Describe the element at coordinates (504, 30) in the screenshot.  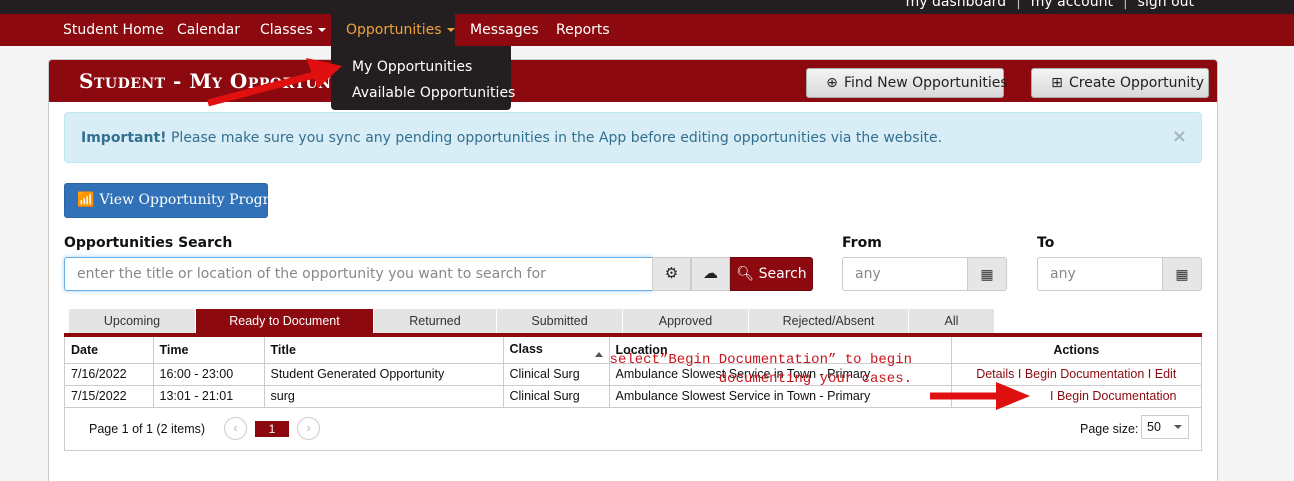
I see `nav-messages: Messages` at that location.